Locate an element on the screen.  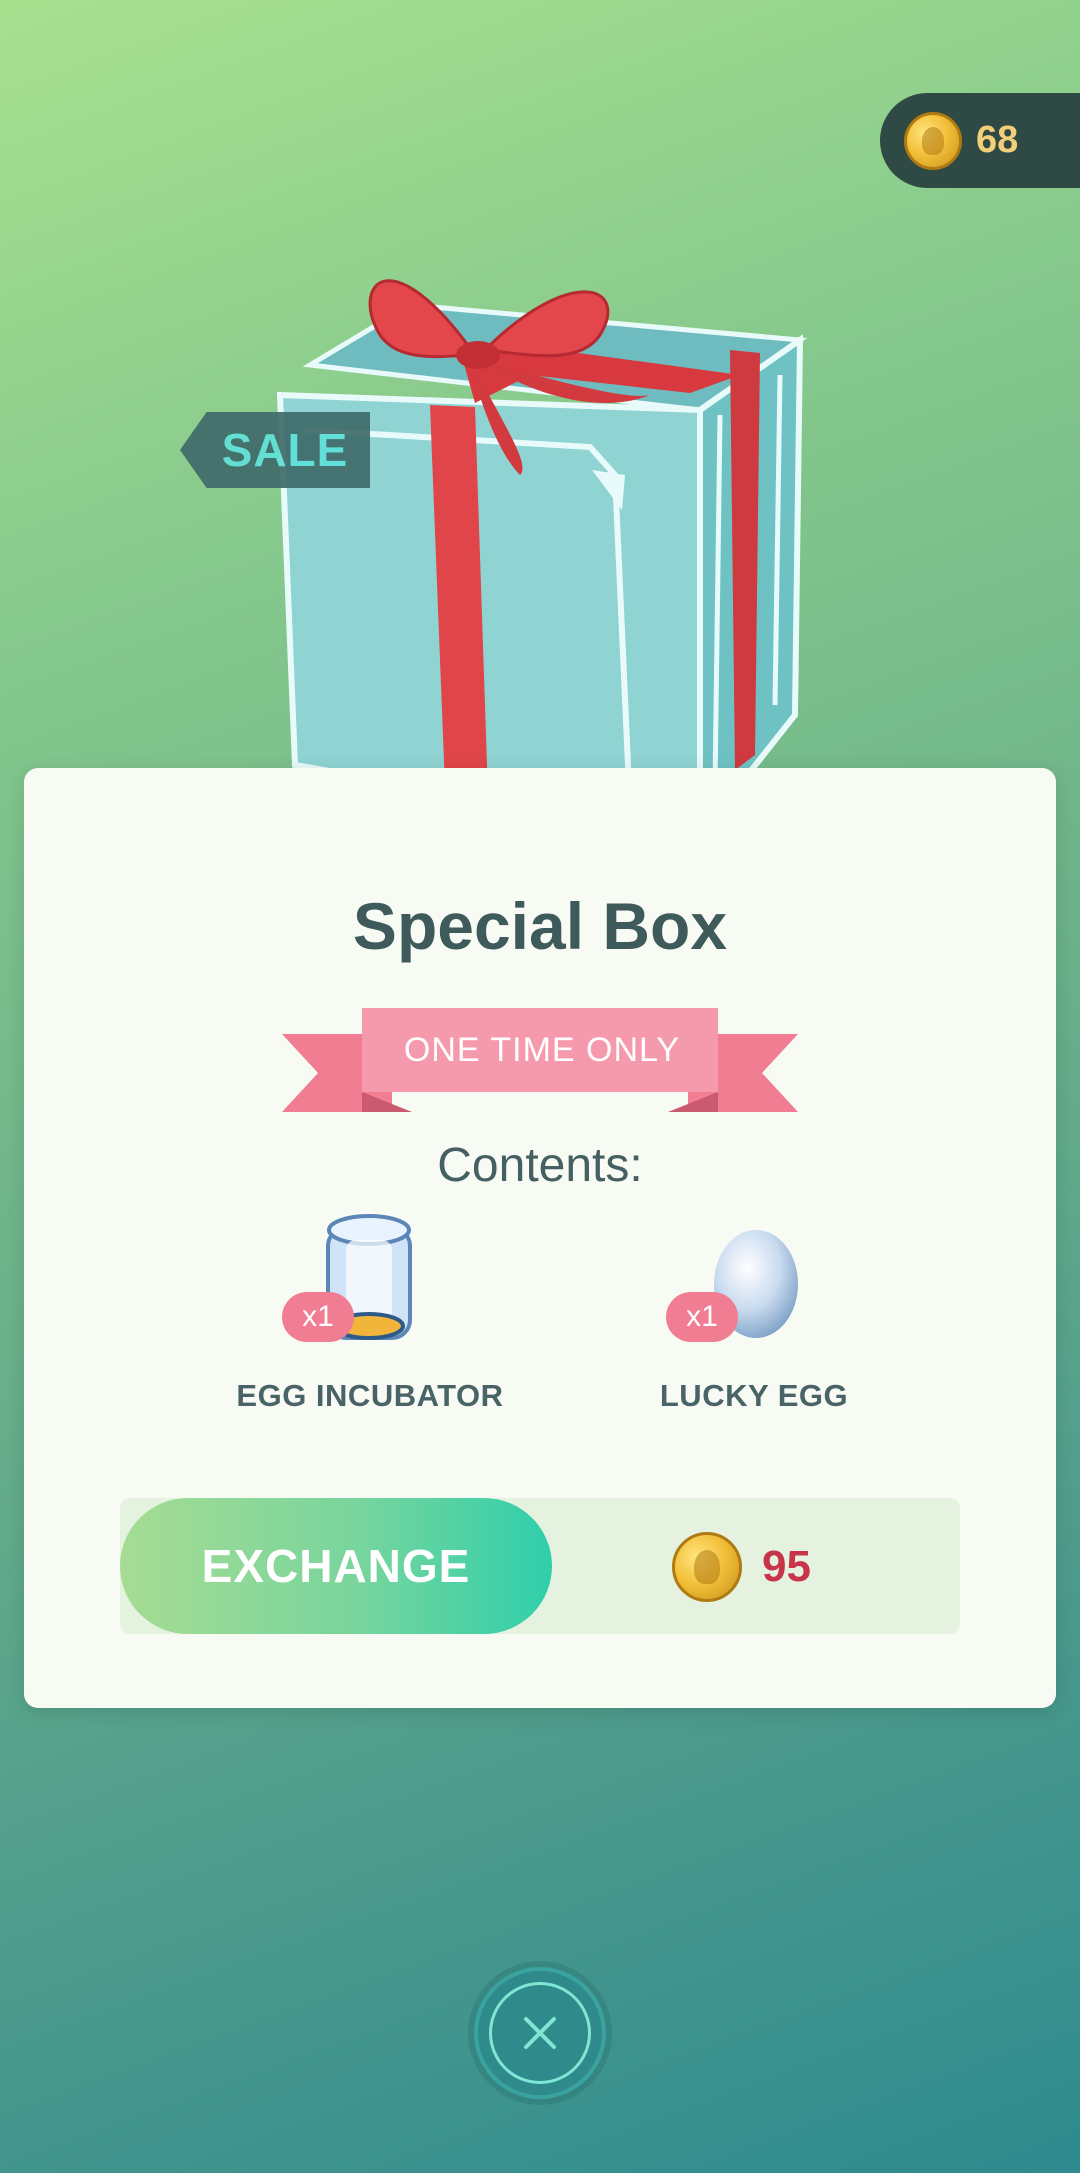
item-title: Special Box is located at coordinates (540, 926).